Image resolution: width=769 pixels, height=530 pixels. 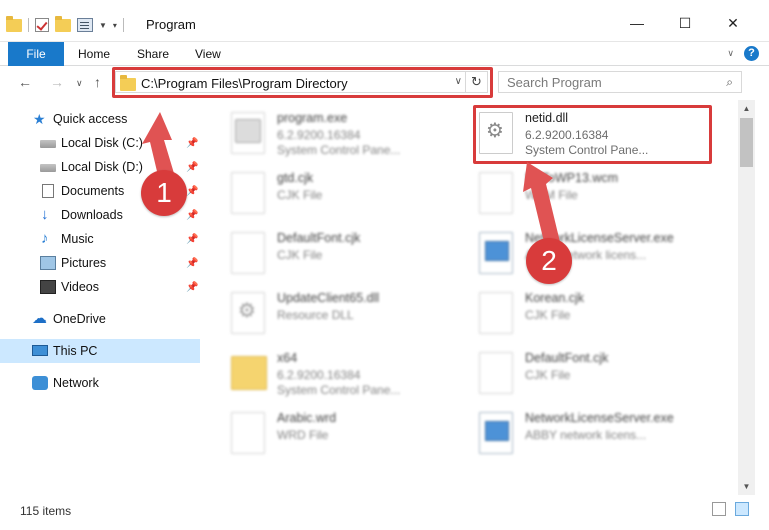 What do you see at coordinates (356, 199) in the screenshot?
I see `file-item: gtd.cjk CJK File` at bounding box center [356, 199].